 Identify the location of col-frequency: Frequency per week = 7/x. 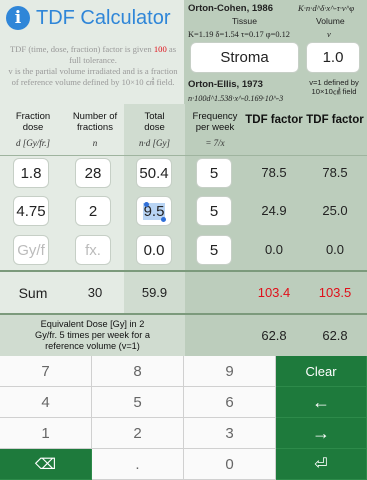
(215, 130).